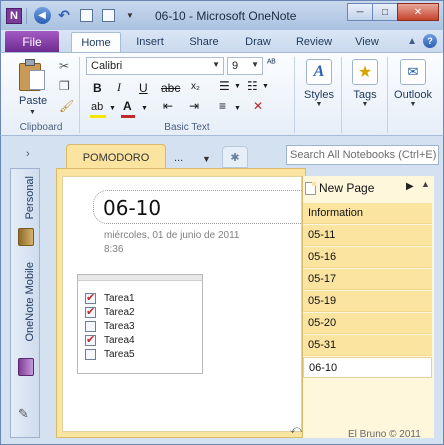  What do you see at coordinates (367, 257) in the screenshot?
I see `page-tab: 05-16` at bounding box center [367, 257].